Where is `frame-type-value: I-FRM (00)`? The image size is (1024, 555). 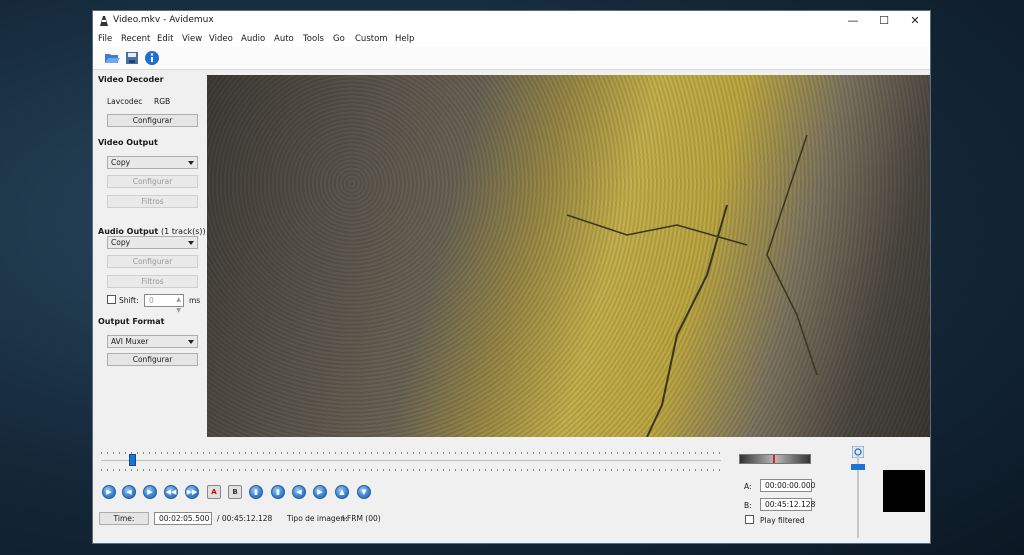
frame-type-value: I-FRM (00) is located at coordinates (361, 518).